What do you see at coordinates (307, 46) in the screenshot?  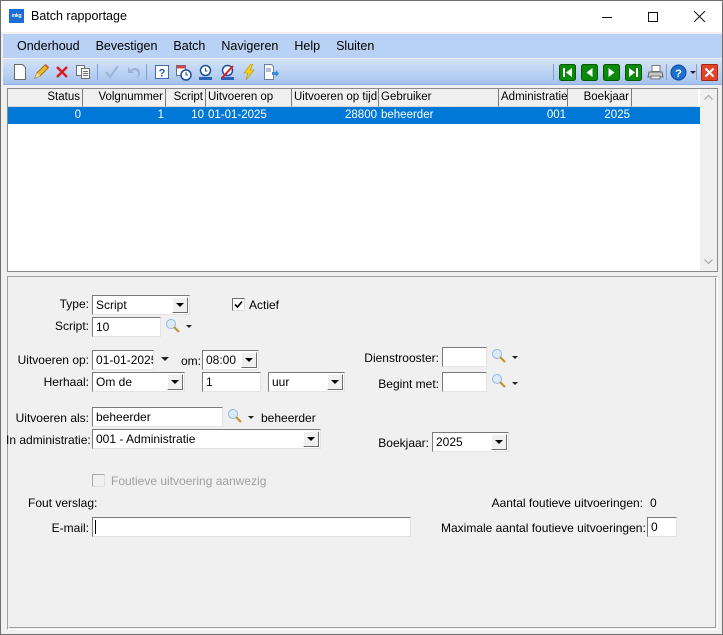 I see `menu-help: Help` at bounding box center [307, 46].